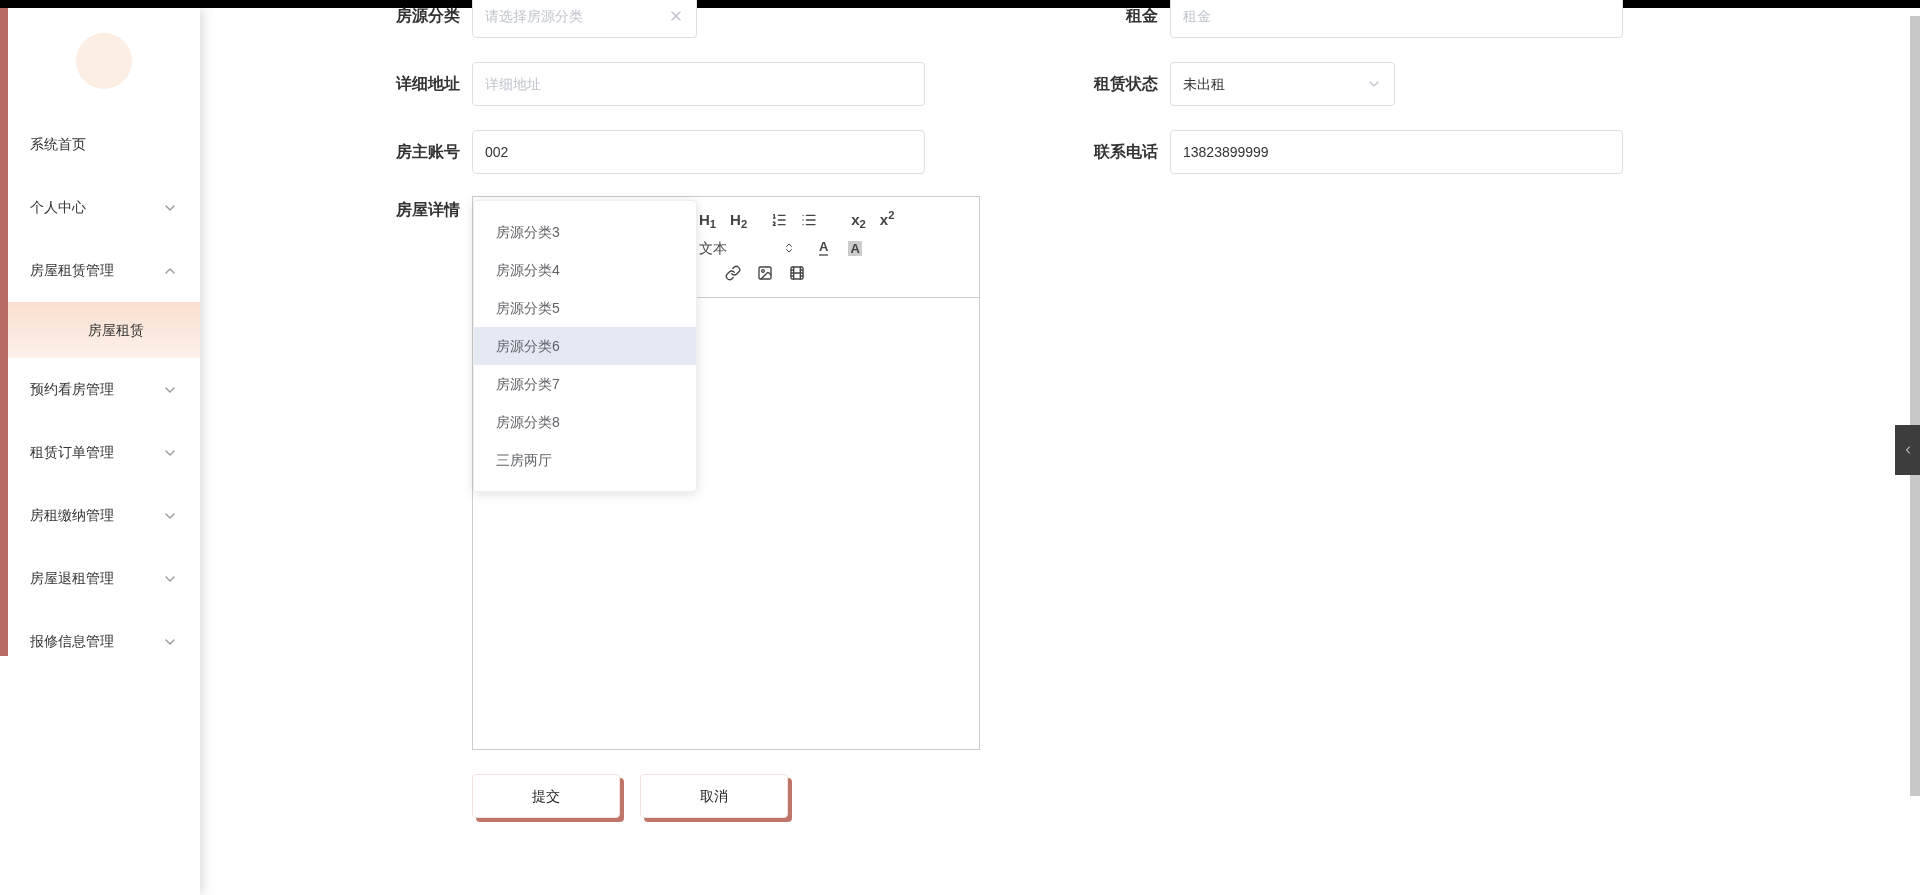  What do you see at coordinates (698, 152) in the screenshot?
I see `input-field: 002` at bounding box center [698, 152].